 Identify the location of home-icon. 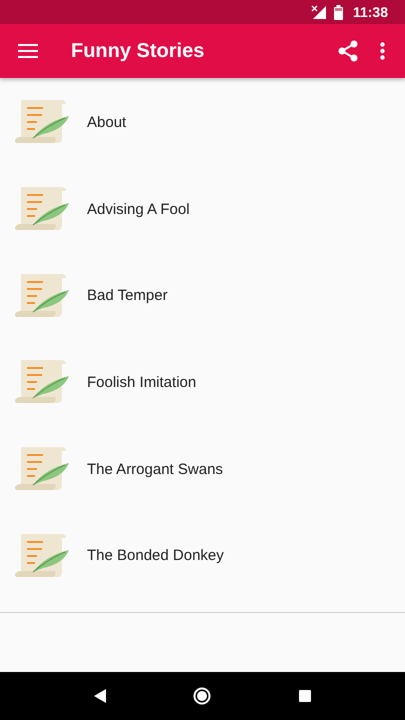
(202, 696).